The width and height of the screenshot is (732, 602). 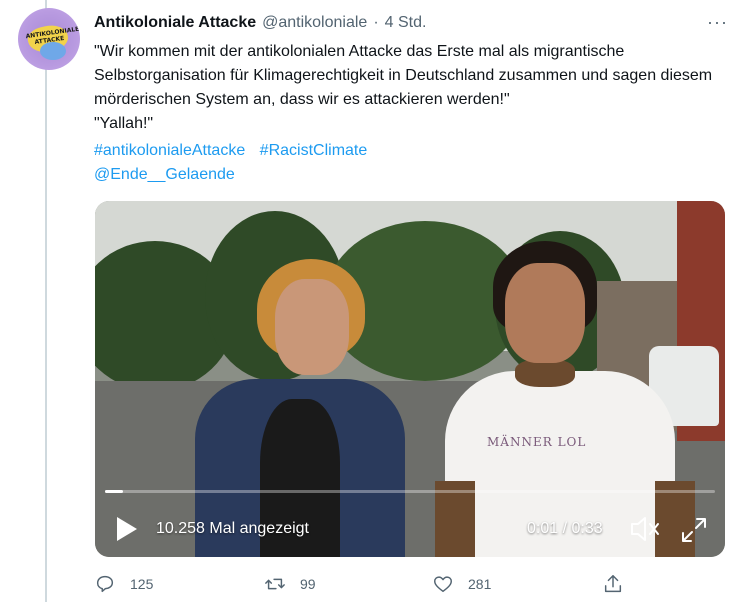 What do you see at coordinates (694, 530) in the screenshot?
I see `fullscreen-icon` at bounding box center [694, 530].